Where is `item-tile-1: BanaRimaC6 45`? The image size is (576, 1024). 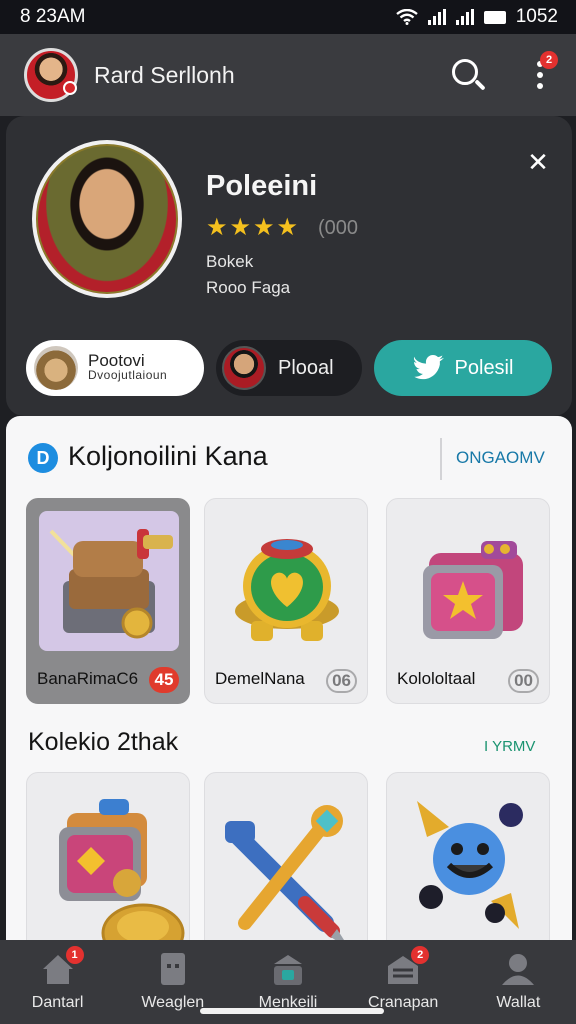
item-tile-1: BanaRimaC6 45 is located at coordinates (108, 601).